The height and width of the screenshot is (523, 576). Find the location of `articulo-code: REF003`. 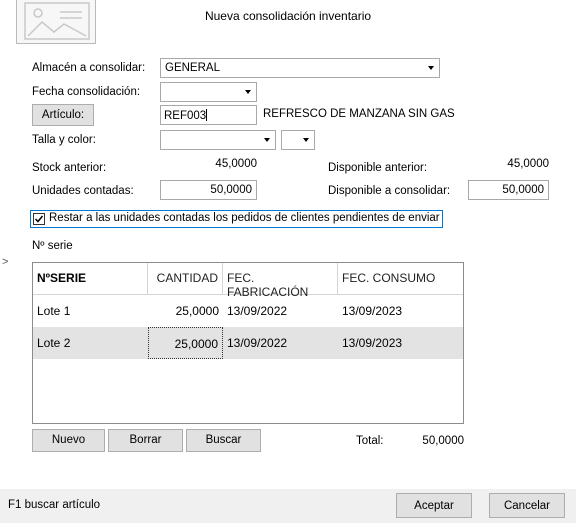

articulo-code: REF003 is located at coordinates (185, 116).